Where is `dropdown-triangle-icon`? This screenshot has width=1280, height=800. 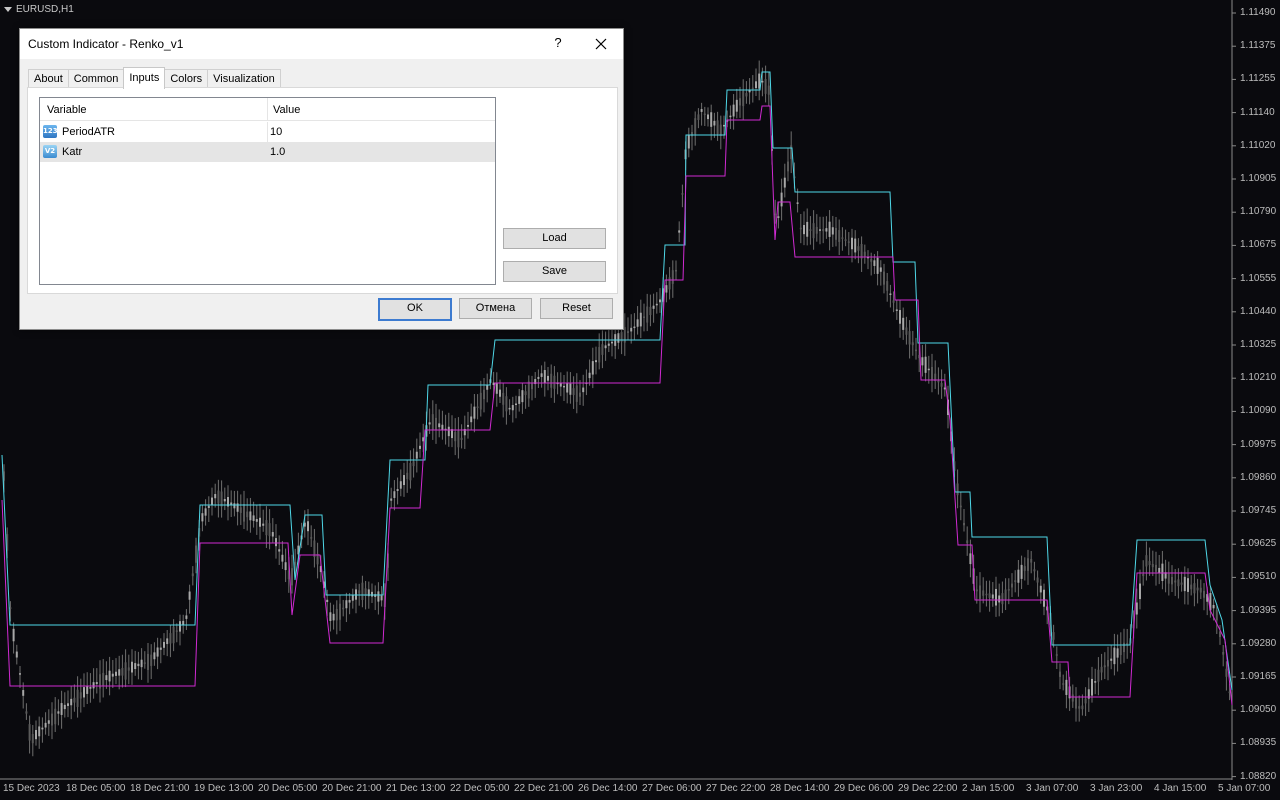 dropdown-triangle-icon is located at coordinates (8, 9).